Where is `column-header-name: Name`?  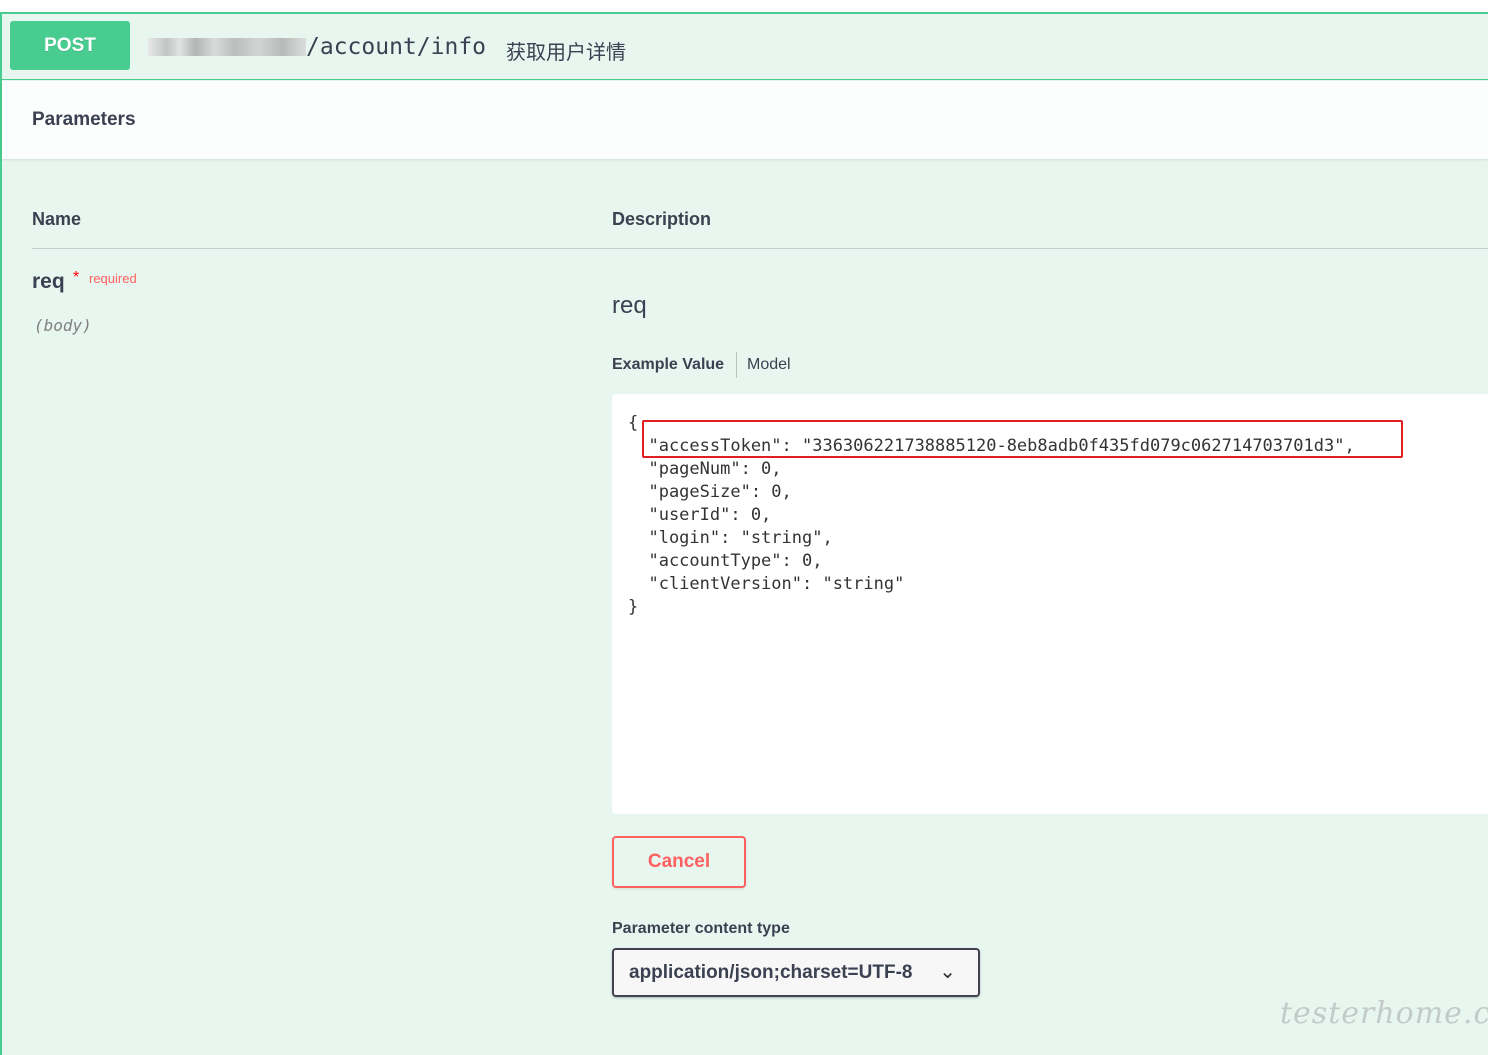 column-header-name: Name is located at coordinates (57, 219).